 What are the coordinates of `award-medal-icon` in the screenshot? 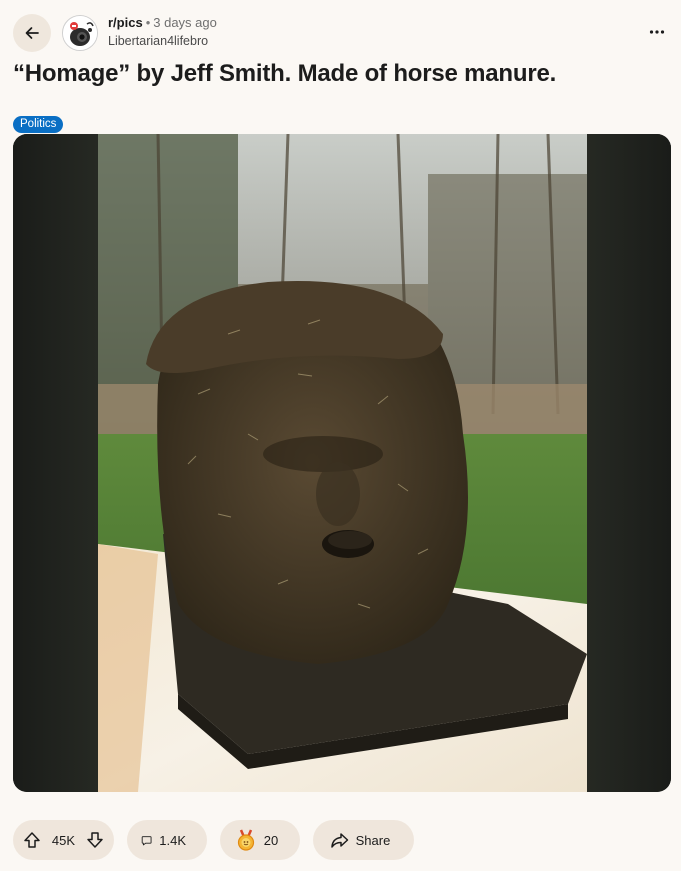 It's located at (245, 840).